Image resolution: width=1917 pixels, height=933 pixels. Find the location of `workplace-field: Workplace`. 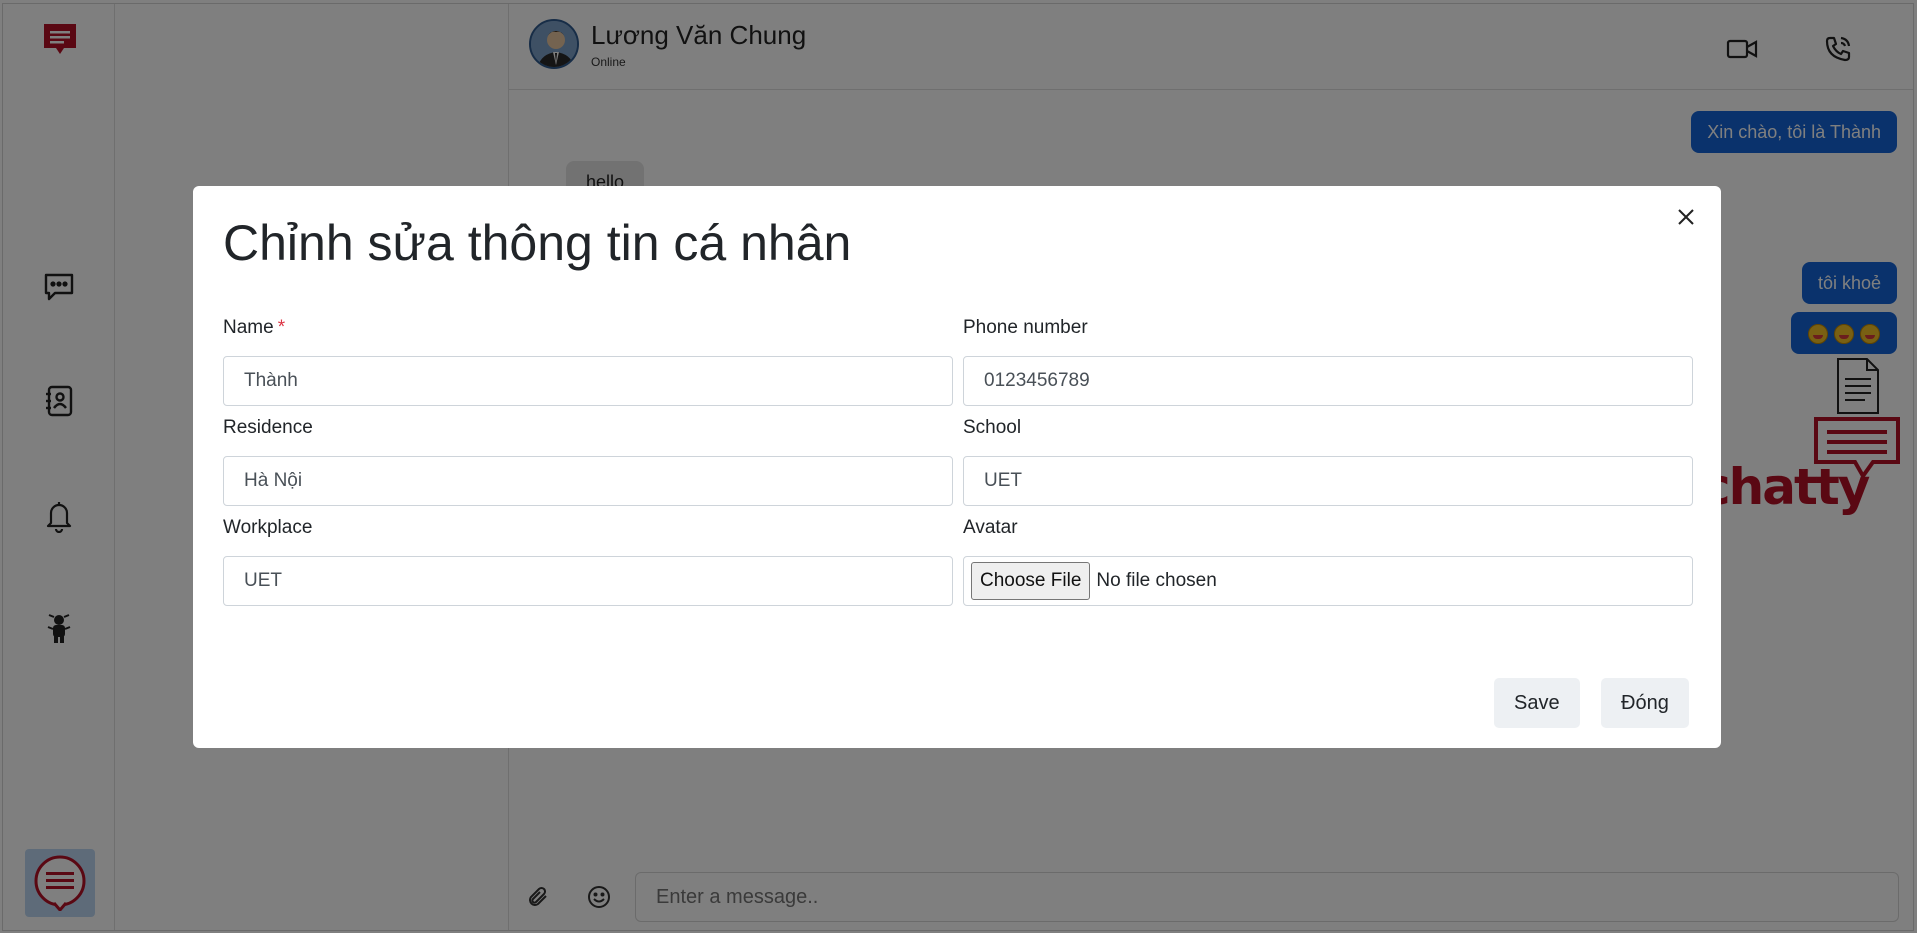

workplace-field: Workplace is located at coordinates (588, 560).